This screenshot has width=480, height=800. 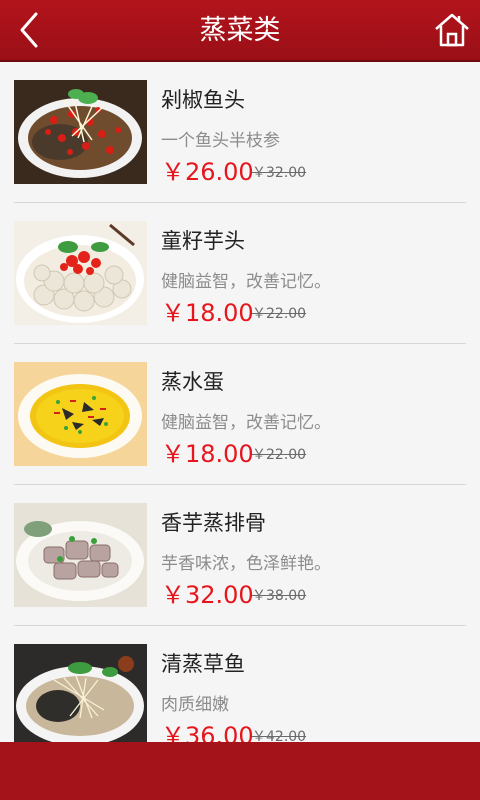 I want to click on dish-description: 芋香味浓，色泽鲜艳。, so click(x=246, y=564).